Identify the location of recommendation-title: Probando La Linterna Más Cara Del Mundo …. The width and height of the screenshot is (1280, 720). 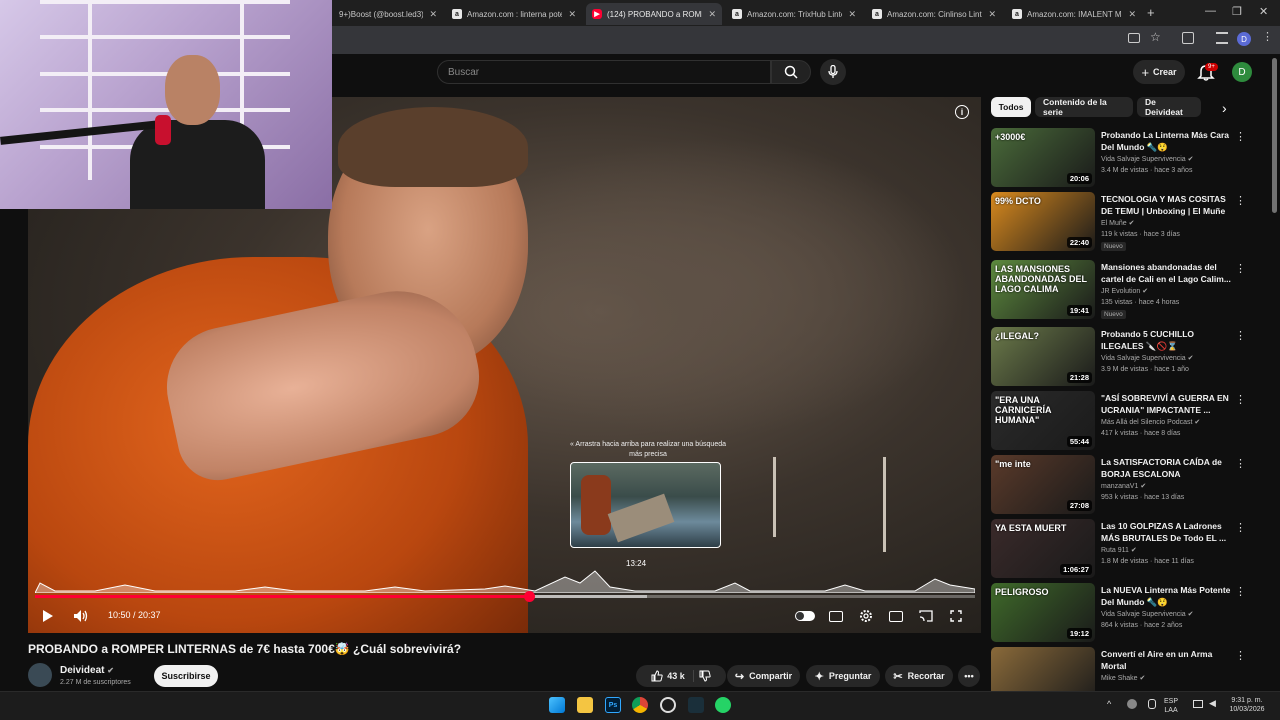
(1166, 141).